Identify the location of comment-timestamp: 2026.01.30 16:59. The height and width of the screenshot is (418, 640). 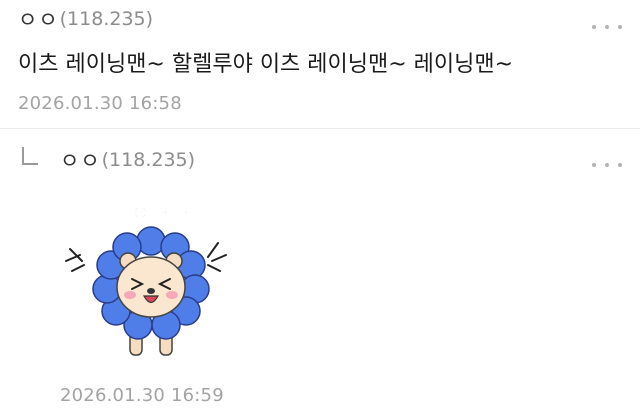
(142, 395).